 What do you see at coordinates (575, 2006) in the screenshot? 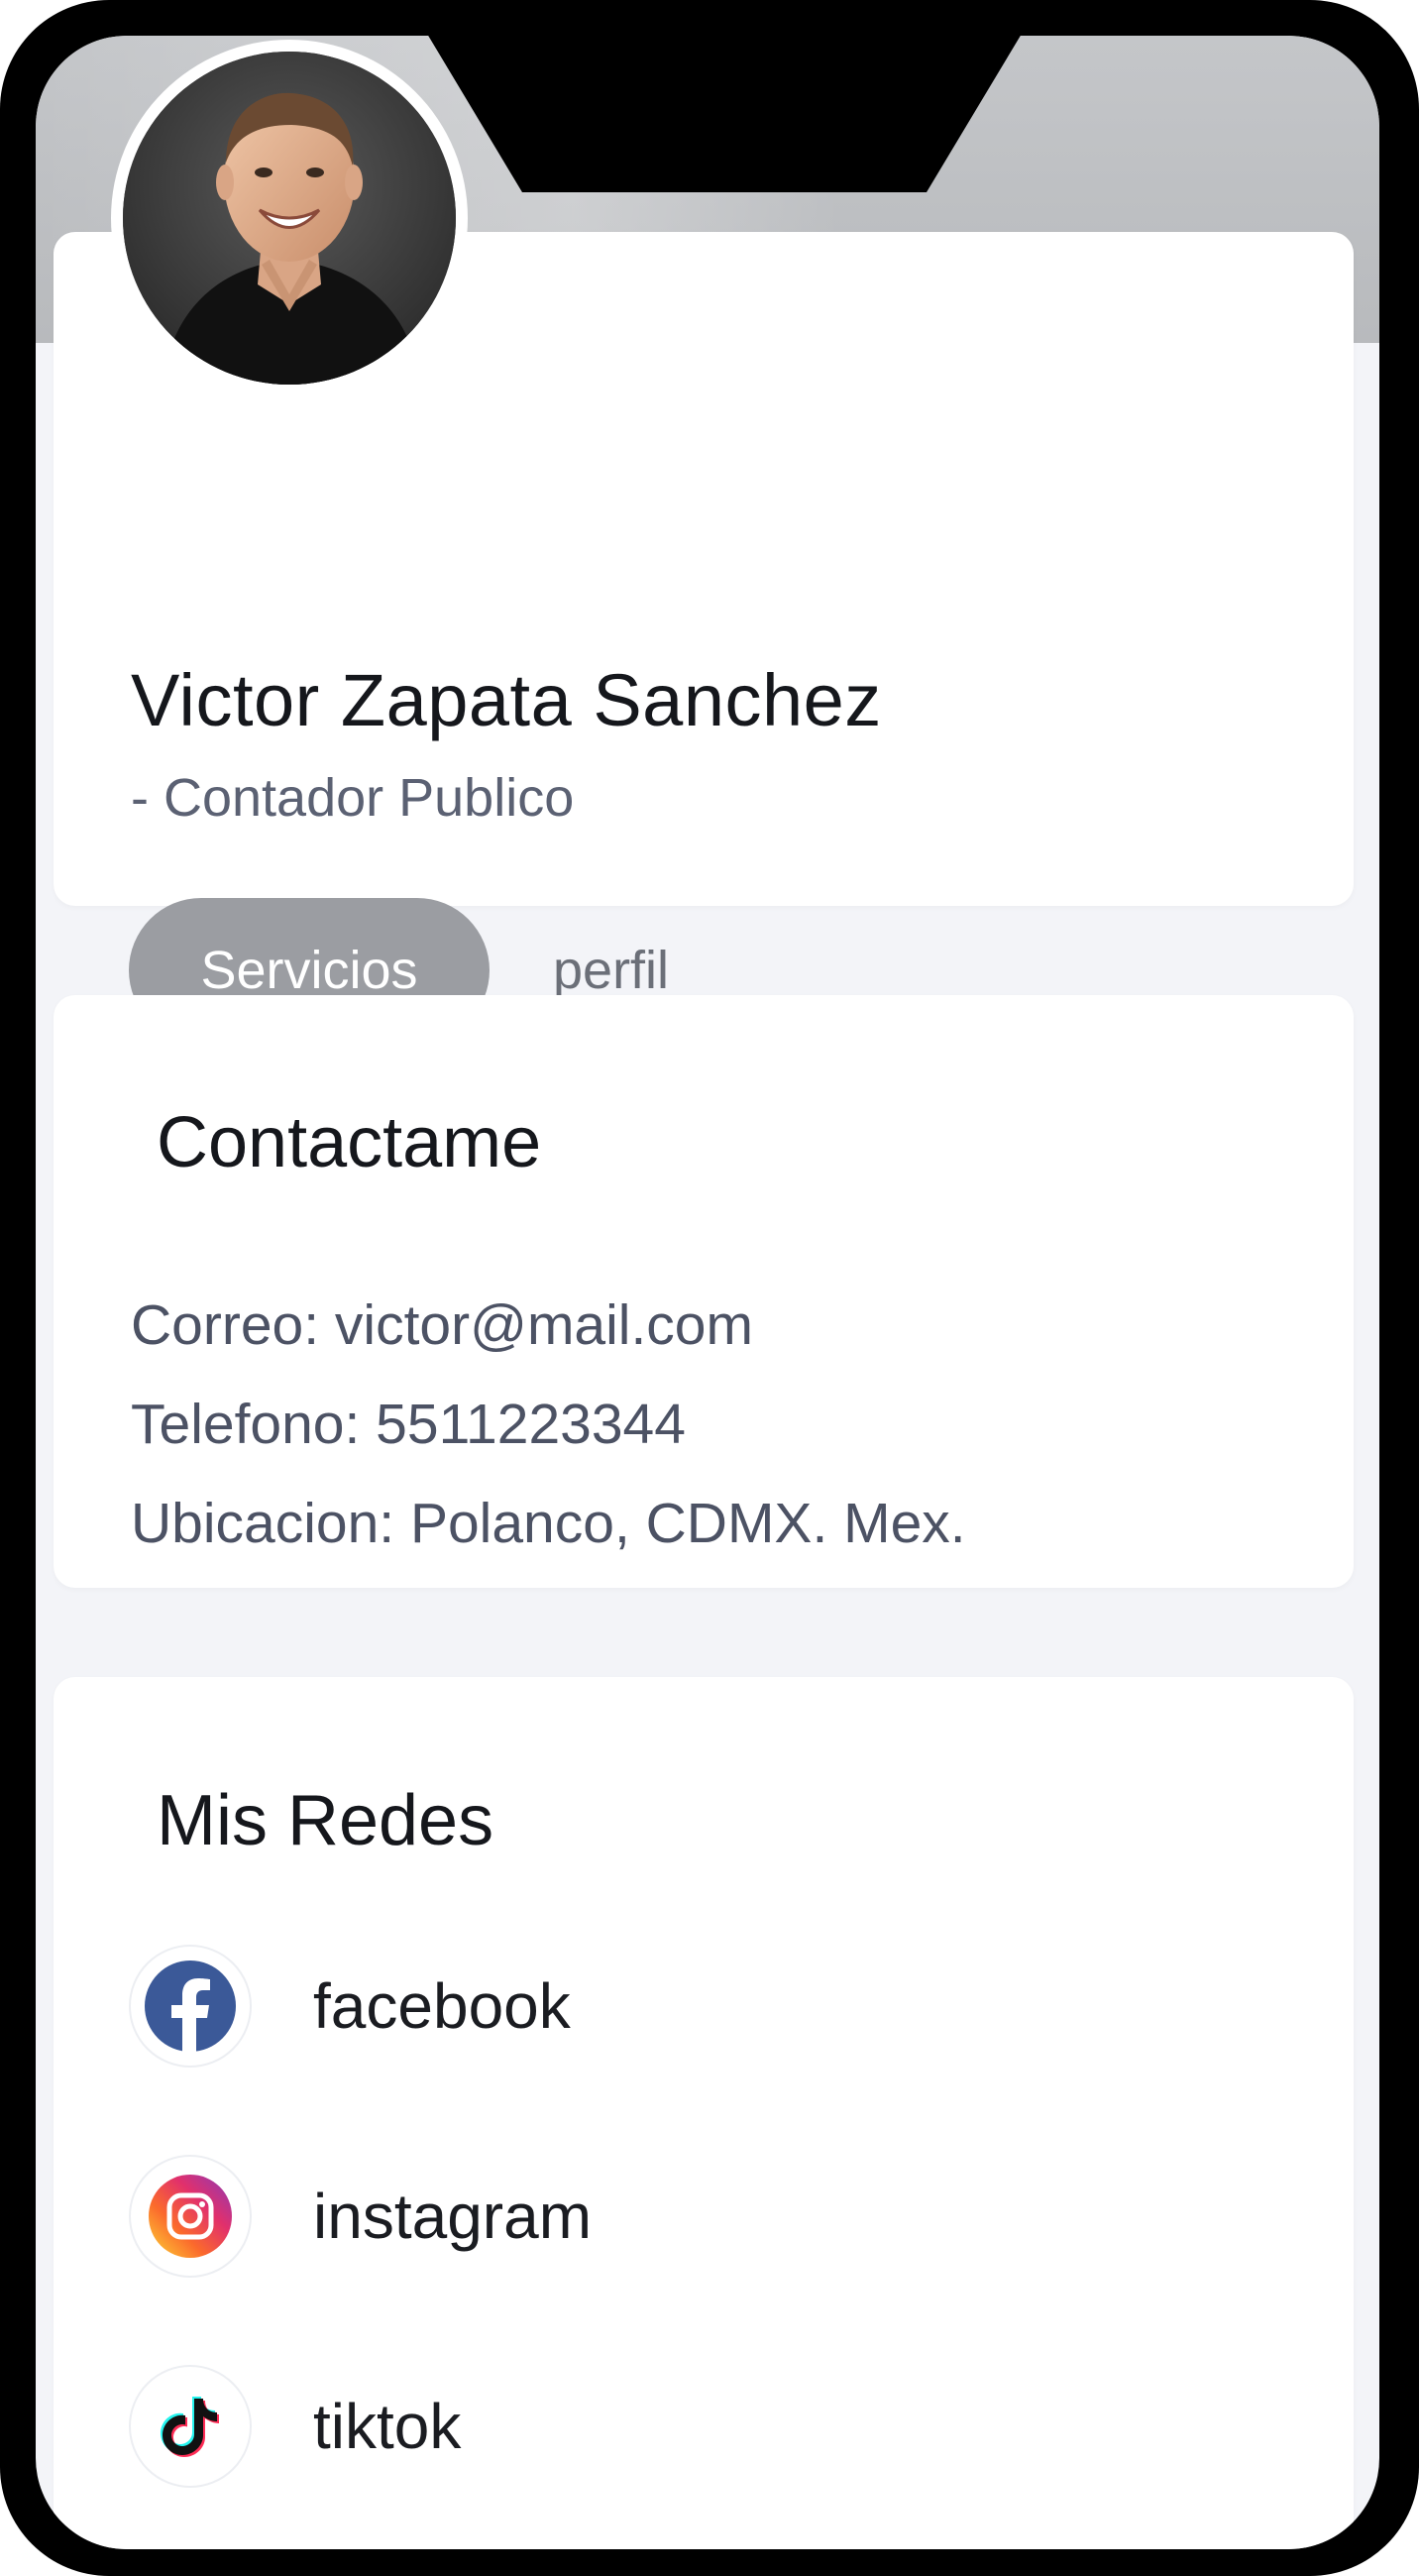
I see `social-item-facebook: facebook` at bounding box center [575, 2006].